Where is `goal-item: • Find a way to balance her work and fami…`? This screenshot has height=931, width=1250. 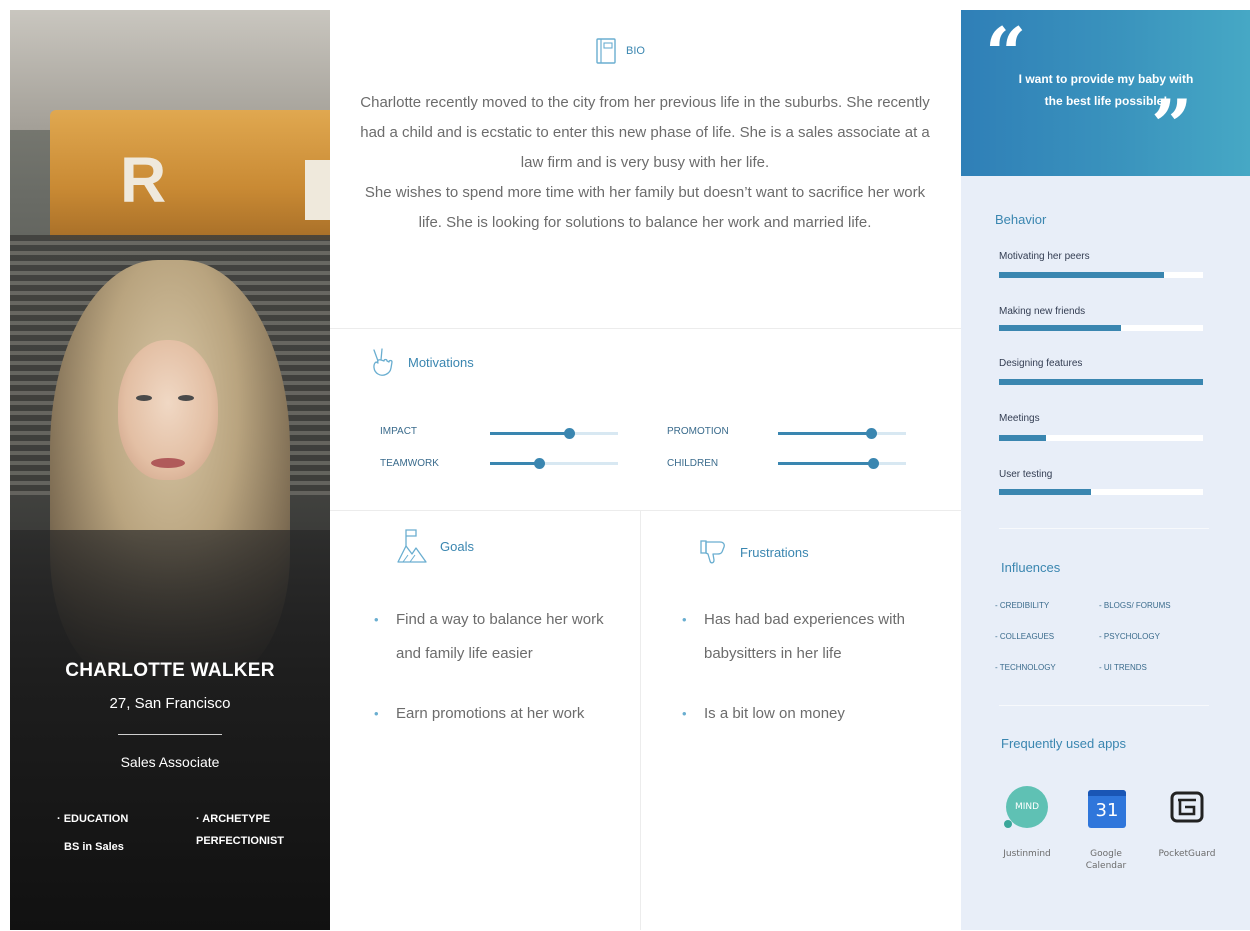 goal-item: • Find a way to balance her work and fami… is located at coordinates (495, 637).